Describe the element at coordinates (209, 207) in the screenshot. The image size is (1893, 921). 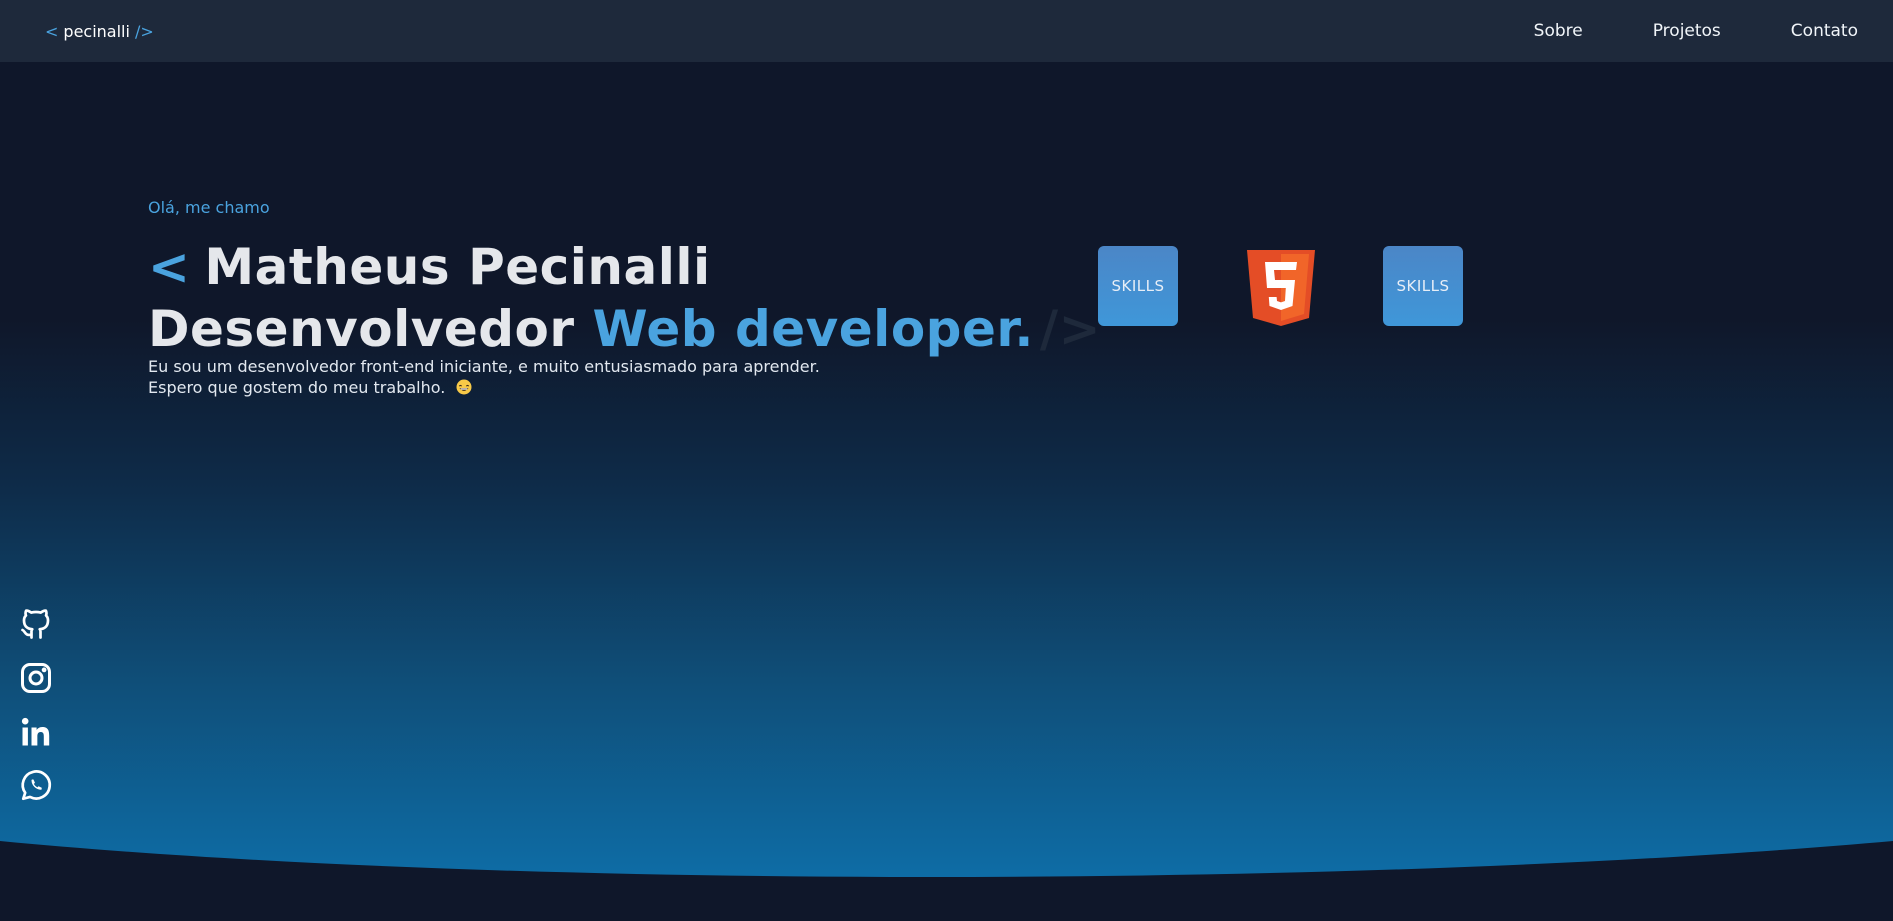
I see `hero-greeting: Olá, me chamo` at that location.